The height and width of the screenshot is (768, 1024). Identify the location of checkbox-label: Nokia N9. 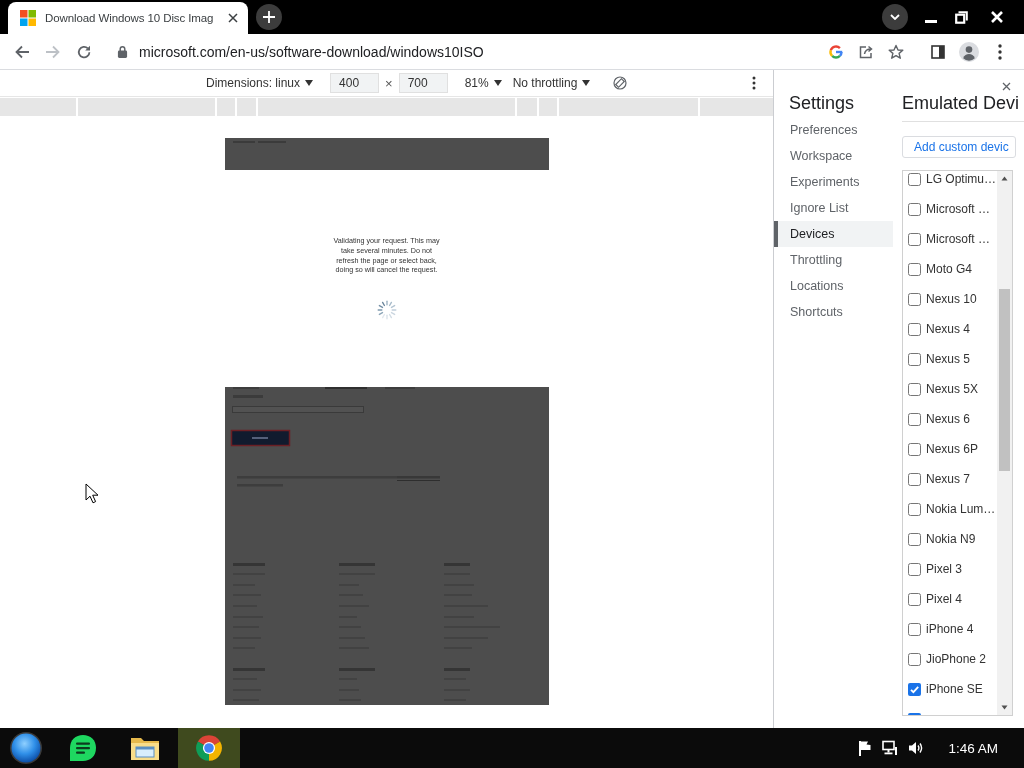
(951, 539).